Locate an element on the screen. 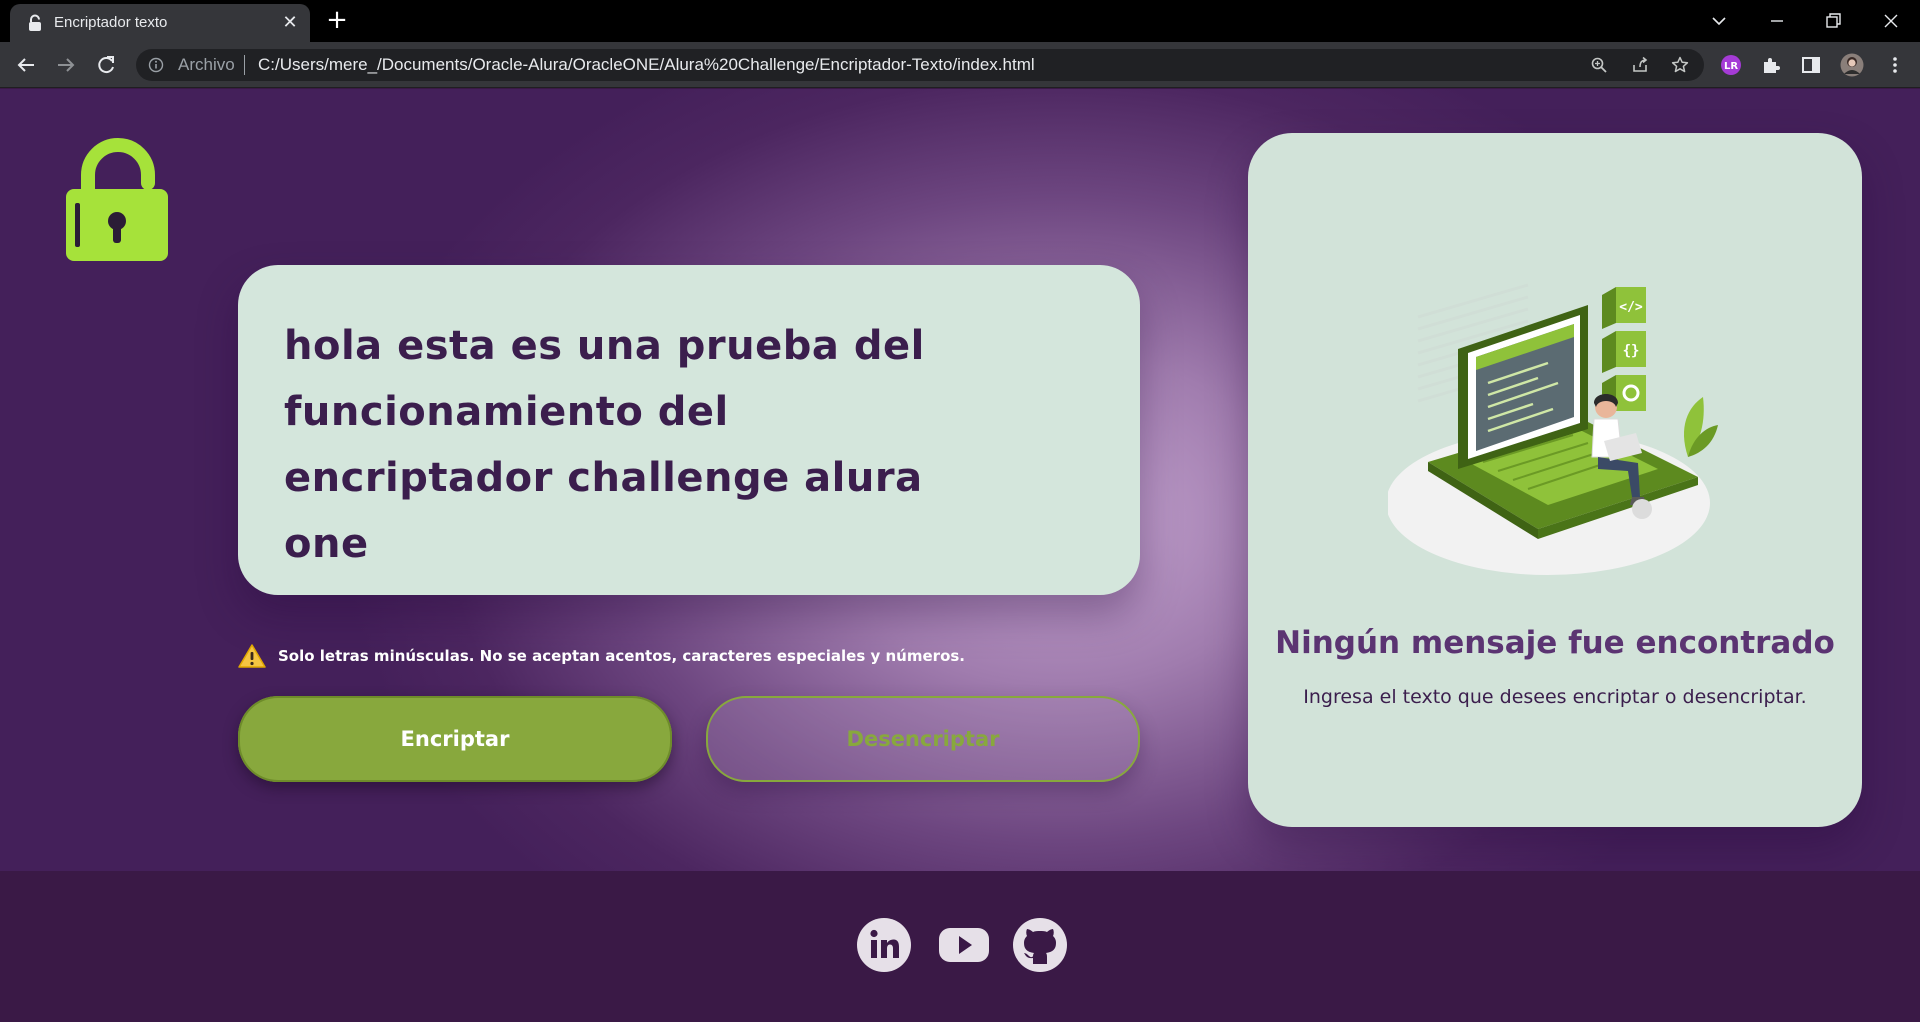  info-icon is located at coordinates (156, 65).